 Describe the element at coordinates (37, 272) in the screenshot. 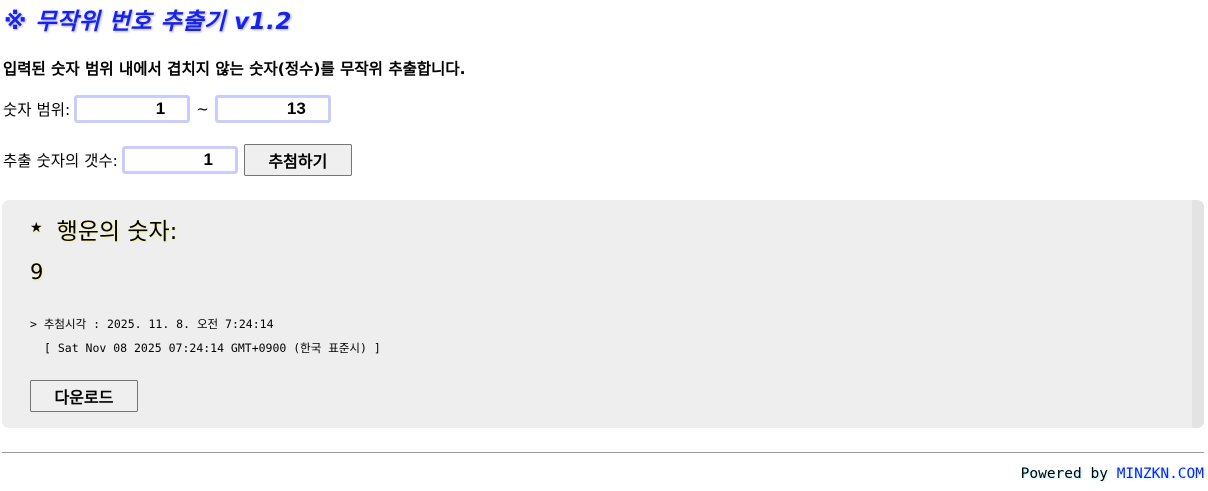

I see `lucky-number: 9` at that location.